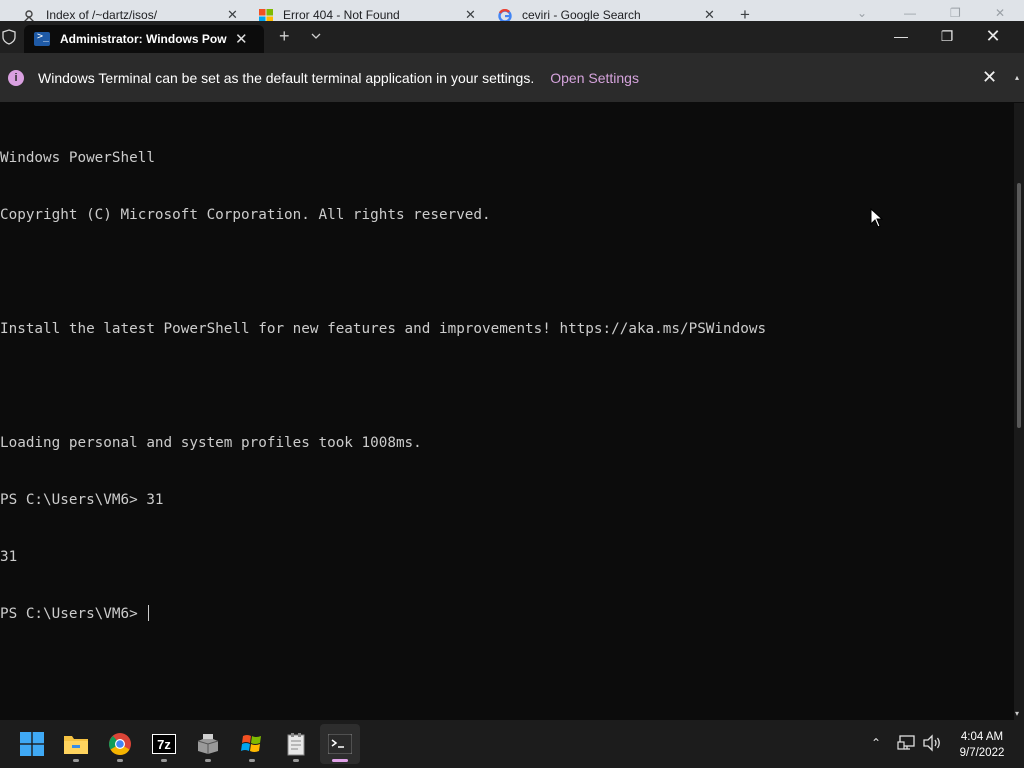  What do you see at coordinates (947, 36) in the screenshot?
I see `maximize-button: ❐` at bounding box center [947, 36].